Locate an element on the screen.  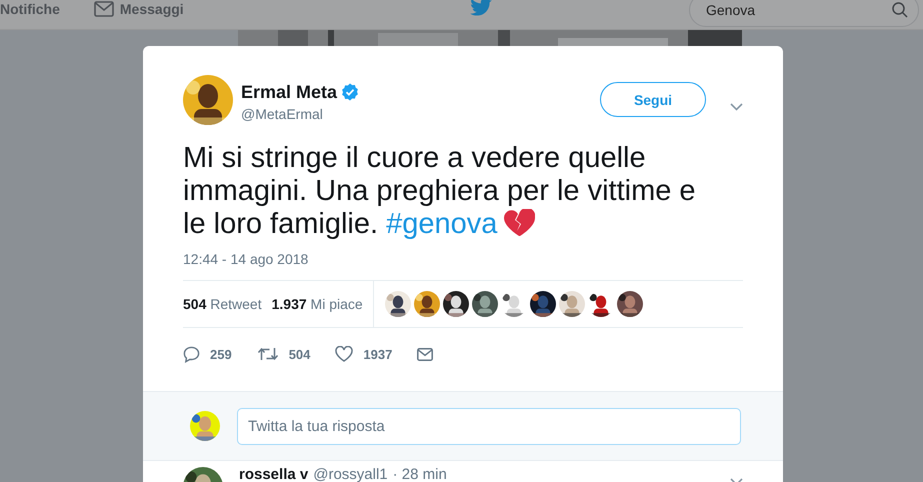
reply-author-handle: @rossyall1 is located at coordinates (350, 474).